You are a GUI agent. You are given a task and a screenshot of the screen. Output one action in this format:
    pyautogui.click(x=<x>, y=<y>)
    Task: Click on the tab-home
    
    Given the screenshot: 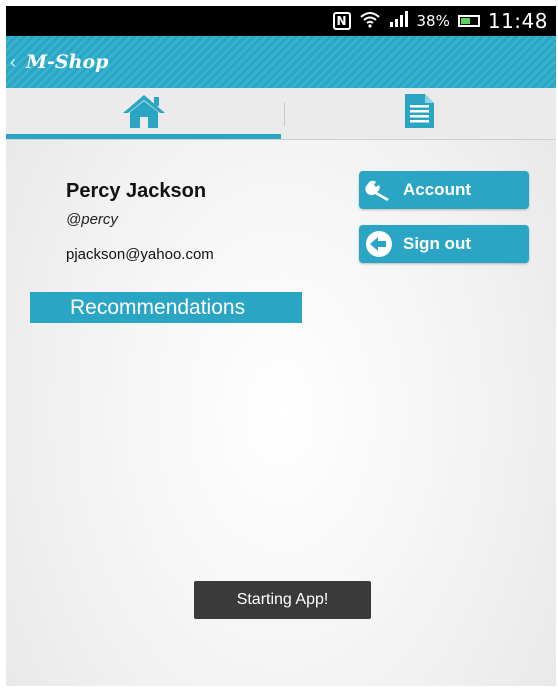 What is the action you would take?
    pyautogui.click(x=143, y=113)
    